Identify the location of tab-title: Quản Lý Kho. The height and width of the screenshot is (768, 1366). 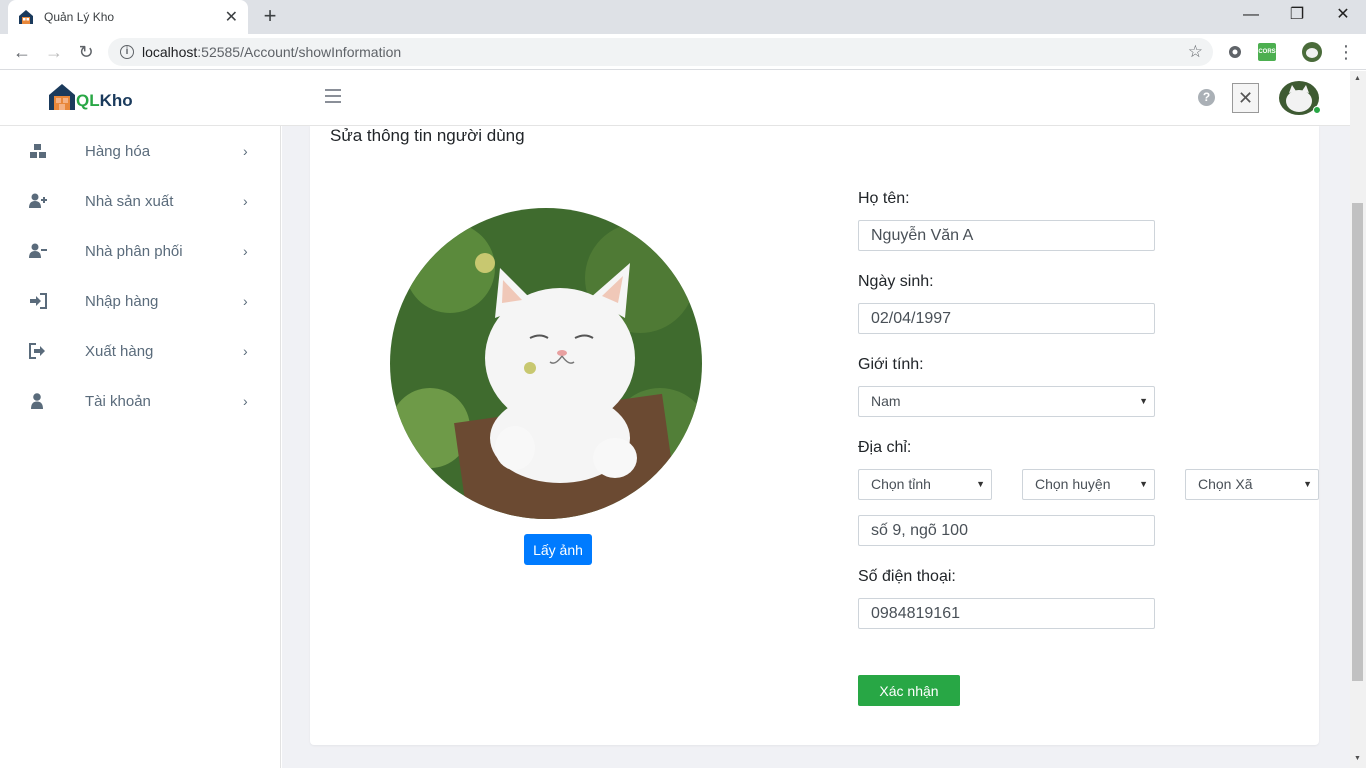
(79, 17).